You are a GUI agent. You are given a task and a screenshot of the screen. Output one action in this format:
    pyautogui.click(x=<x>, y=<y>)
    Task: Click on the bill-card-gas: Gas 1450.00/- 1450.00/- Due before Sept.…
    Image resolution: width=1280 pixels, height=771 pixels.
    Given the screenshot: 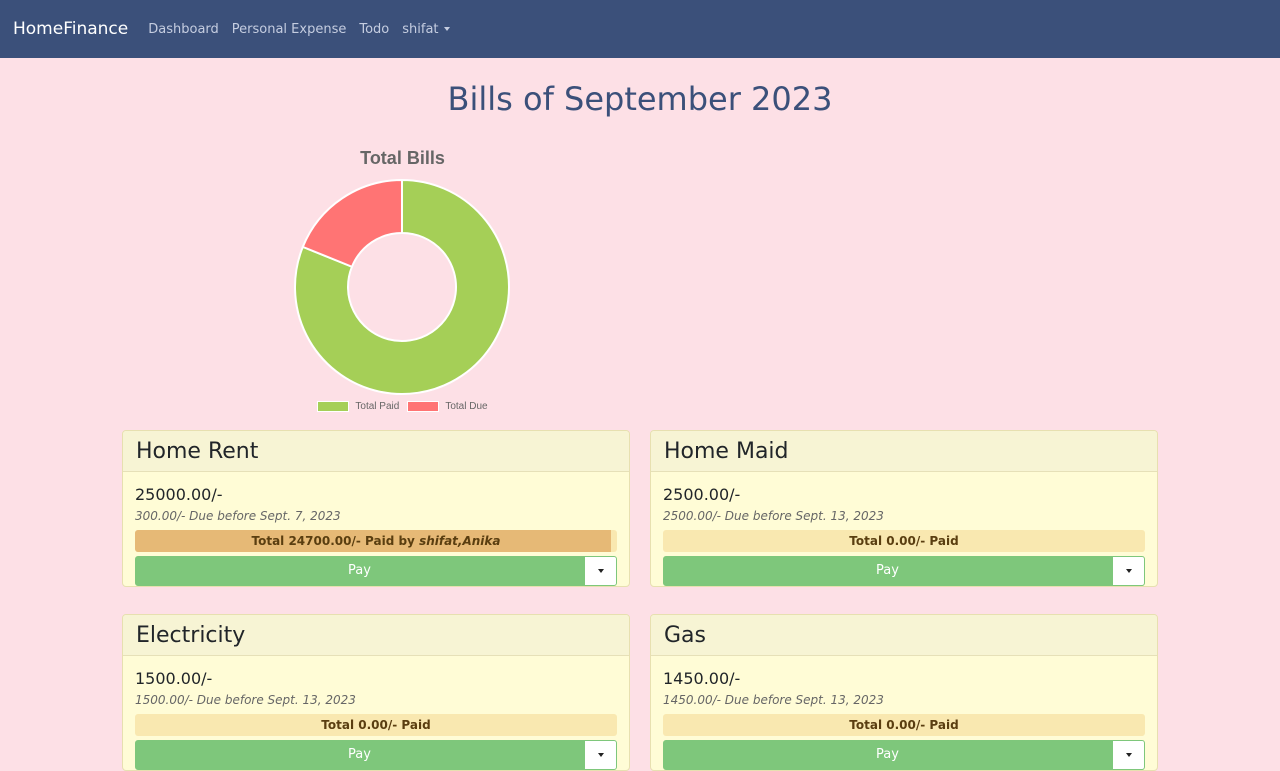 What is the action you would take?
    pyautogui.click(x=904, y=692)
    